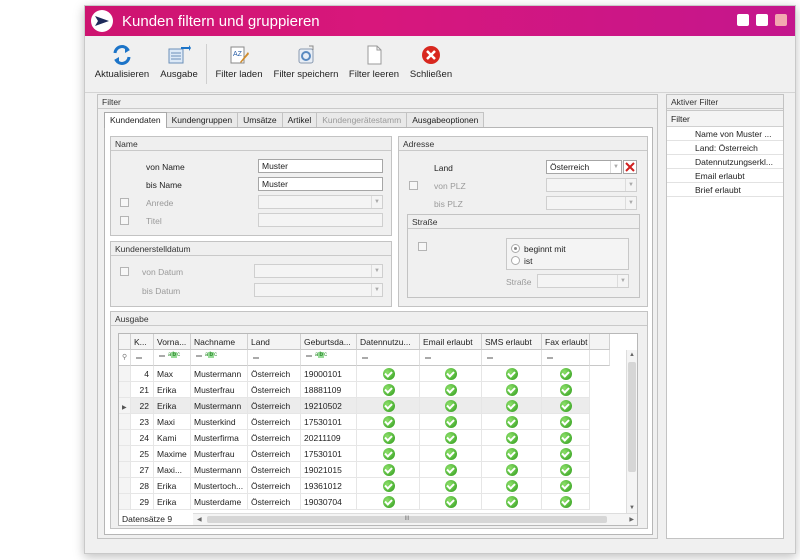 The width and height of the screenshot is (800, 560). I want to click on row-indicator-header, so click(125, 342).